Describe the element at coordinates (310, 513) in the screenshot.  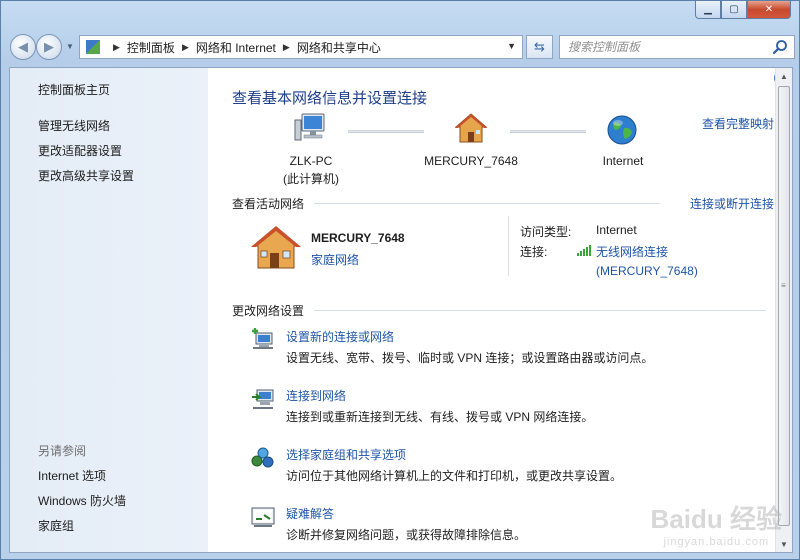
I see `task-troubleshoot-link: 疑难解答` at that location.